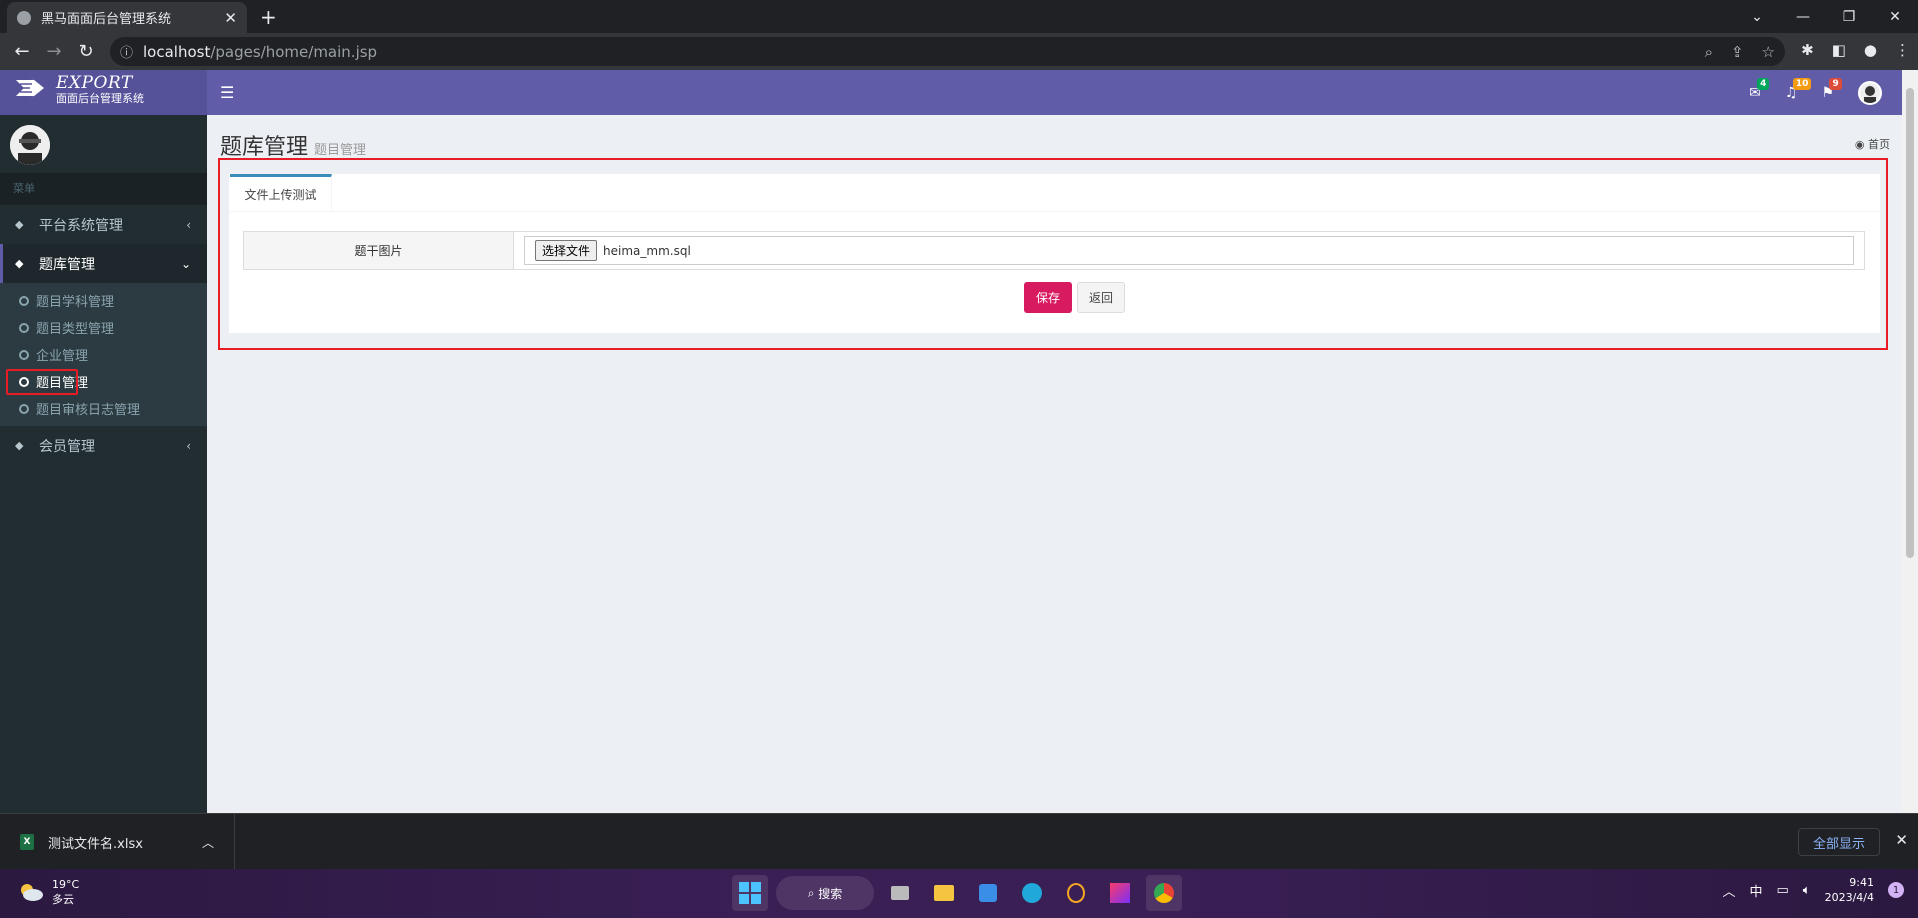 The height and width of the screenshot is (918, 1918). Describe the element at coordinates (1768, 52) in the screenshot. I see `bookmark-star-icon: ☆` at that location.